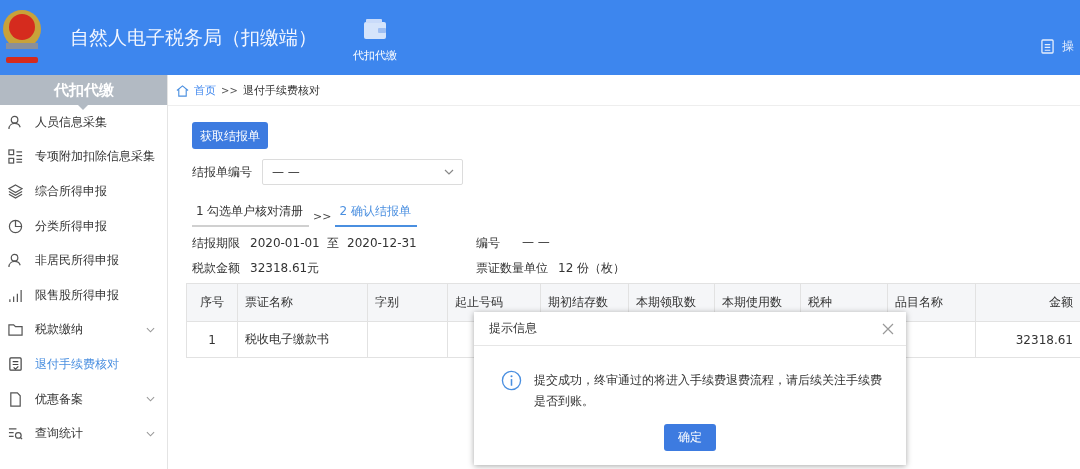 The image size is (1080, 469). Describe the element at coordinates (15, 191) in the screenshot. I see `layers-icon` at that location.